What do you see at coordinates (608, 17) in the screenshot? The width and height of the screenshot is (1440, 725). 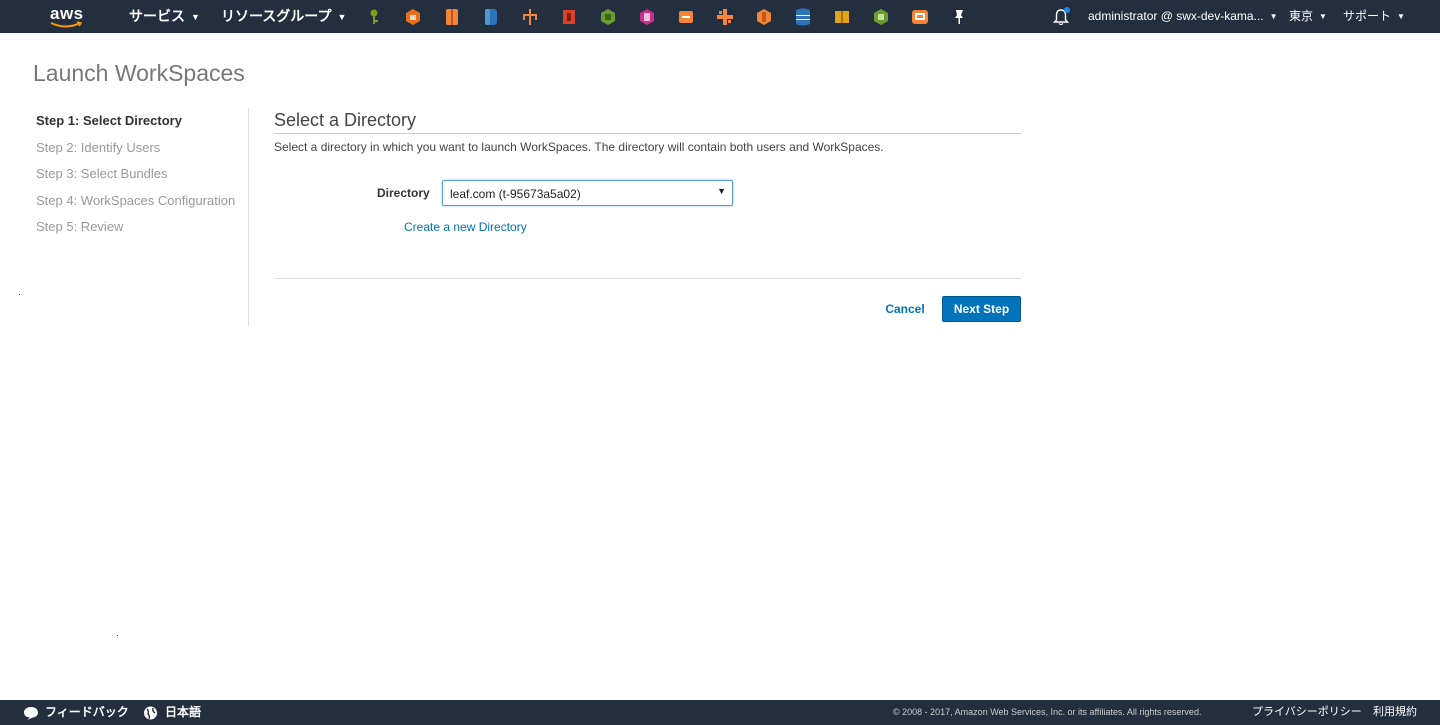 I see `cube-icon` at bounding box center [608, 17].